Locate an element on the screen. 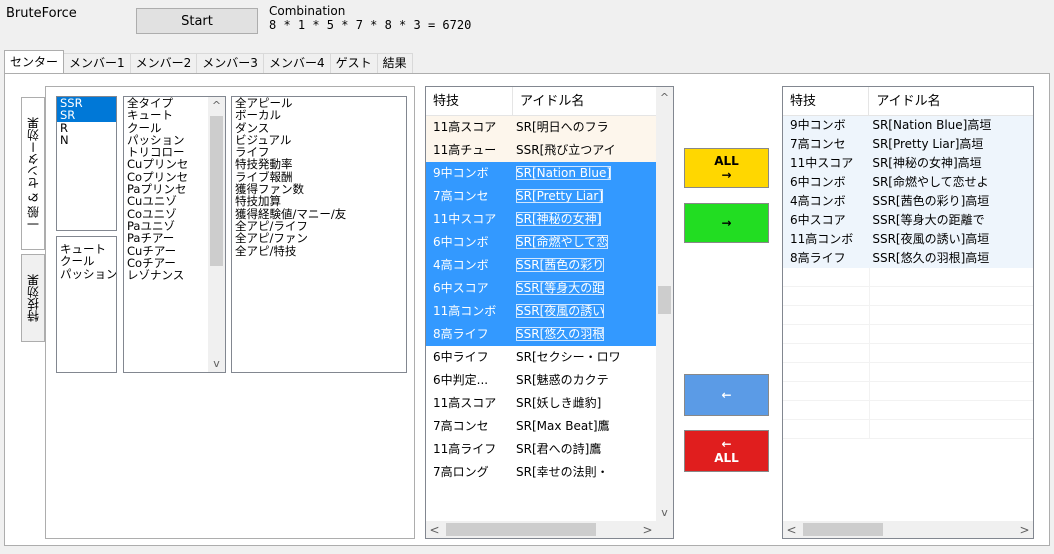 The height and width of the screenshot is (554, 1054). table-row: 11高コンボ SSR[夜風の誘い]高垣 is located at coordinates (908, 239).